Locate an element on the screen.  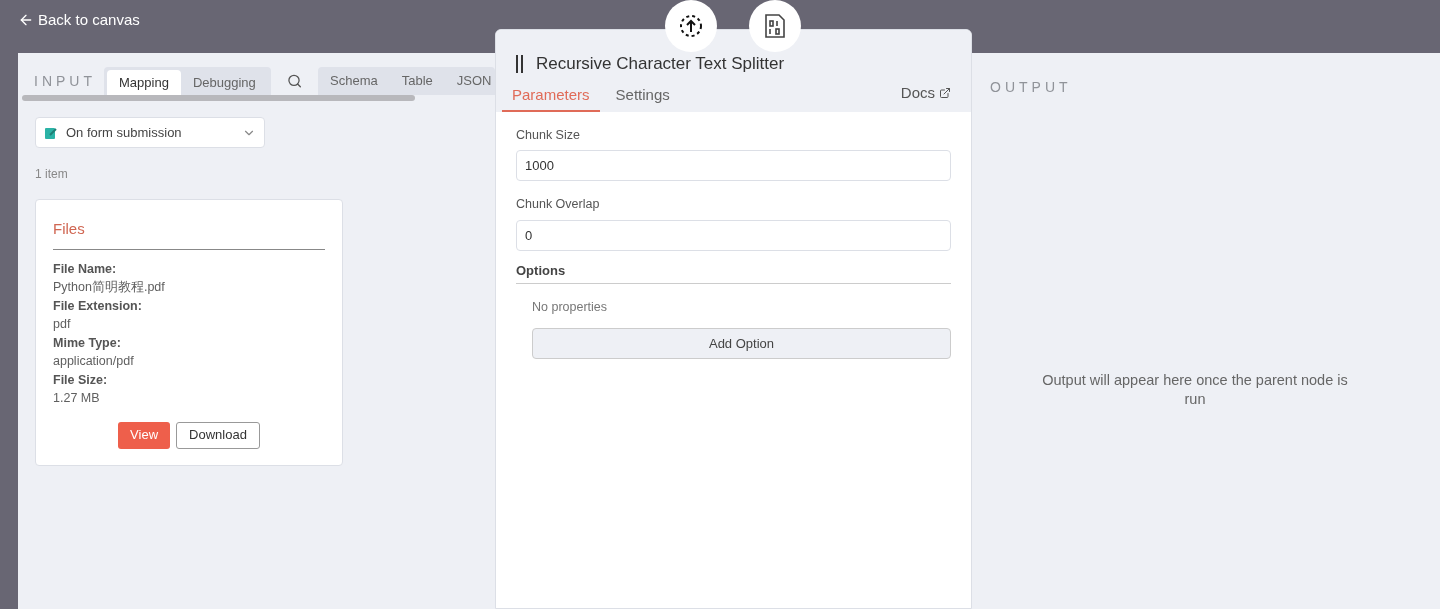
field-label: Mime Type: is located at coordinates (87, 343).